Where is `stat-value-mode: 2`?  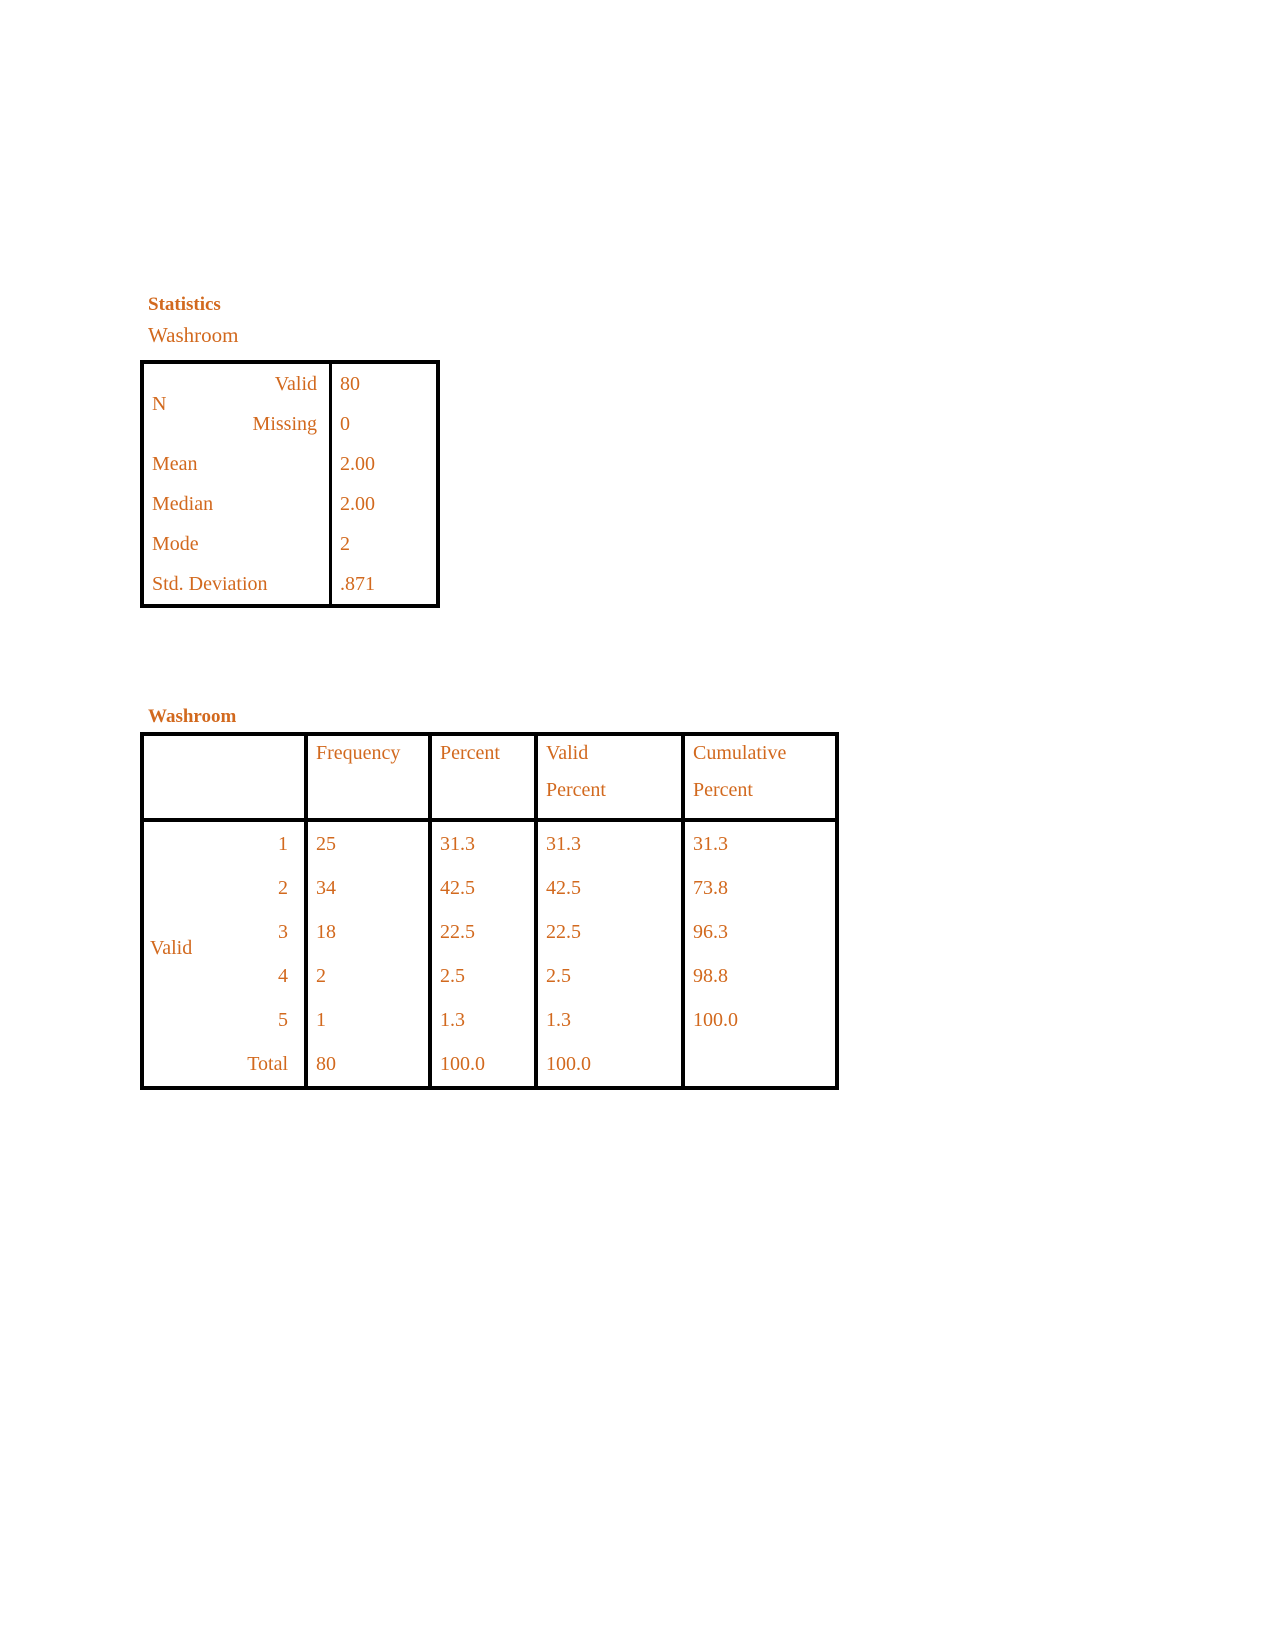 stat-value-mode: 2 is located at coordinates (383, 544).